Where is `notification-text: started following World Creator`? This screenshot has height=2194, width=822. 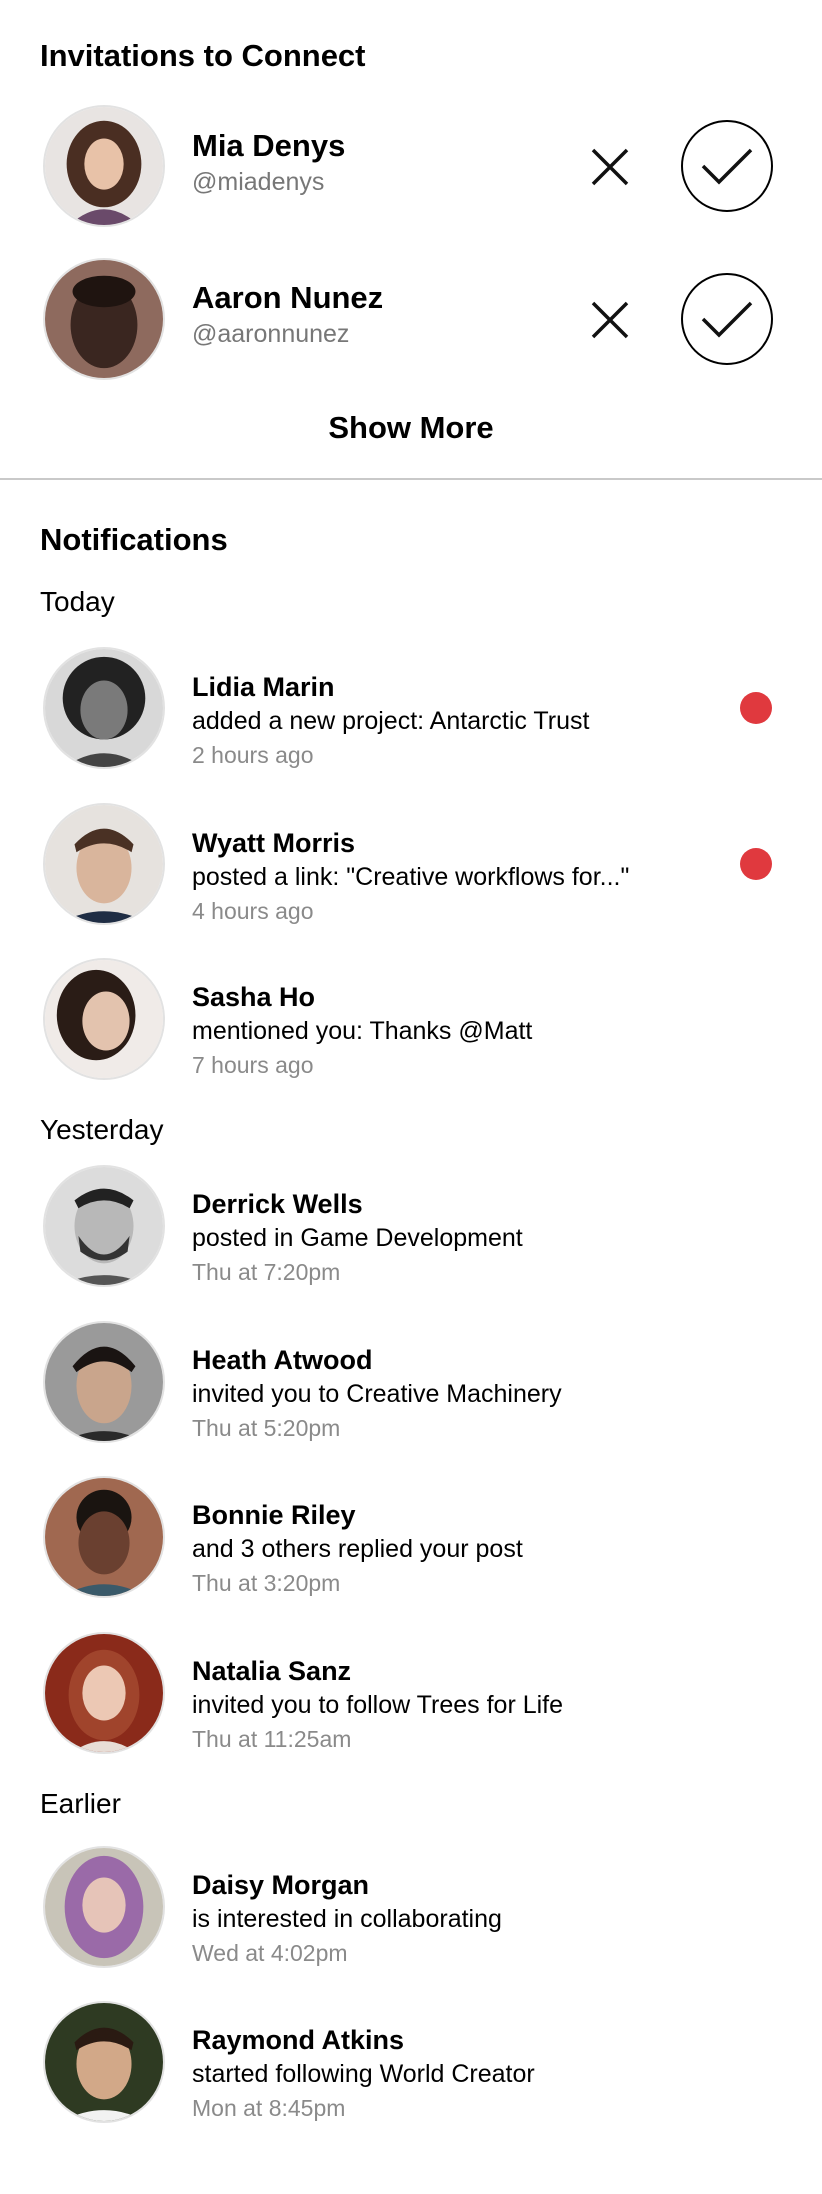
notification-text: started following World Creator is located at coordinates (363, 2074).